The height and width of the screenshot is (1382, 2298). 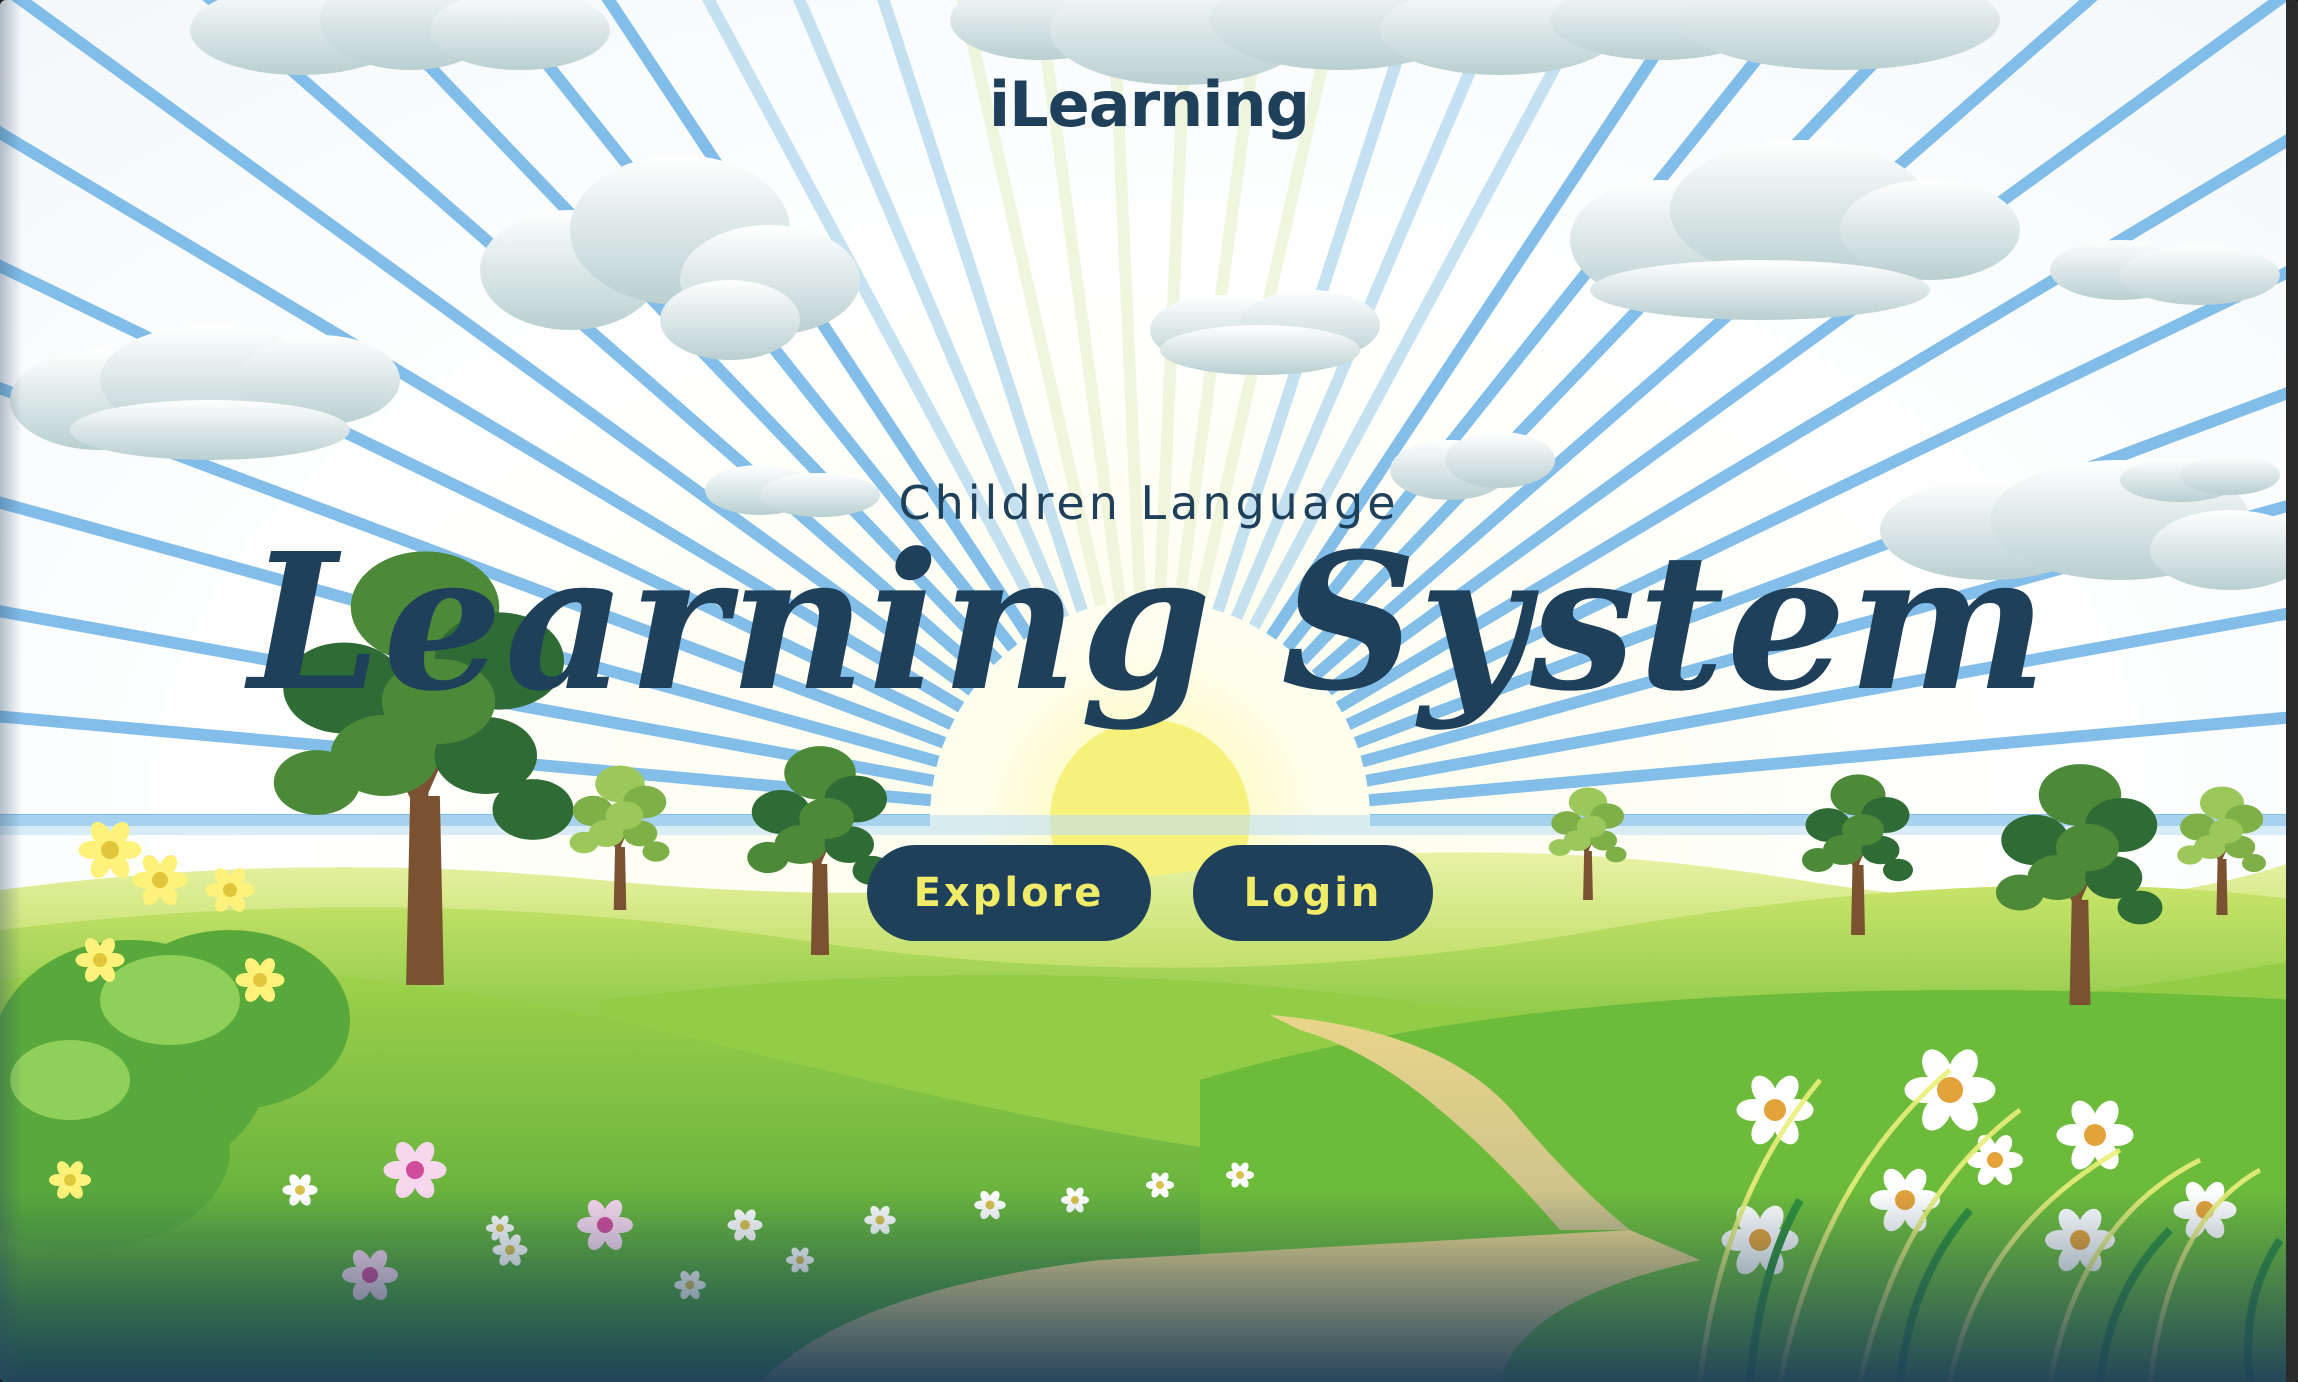 What do you see at coordinates (1009, 893) in the screenshot?
I see `explore-button: Explore` at bounding box center [1009, 893].